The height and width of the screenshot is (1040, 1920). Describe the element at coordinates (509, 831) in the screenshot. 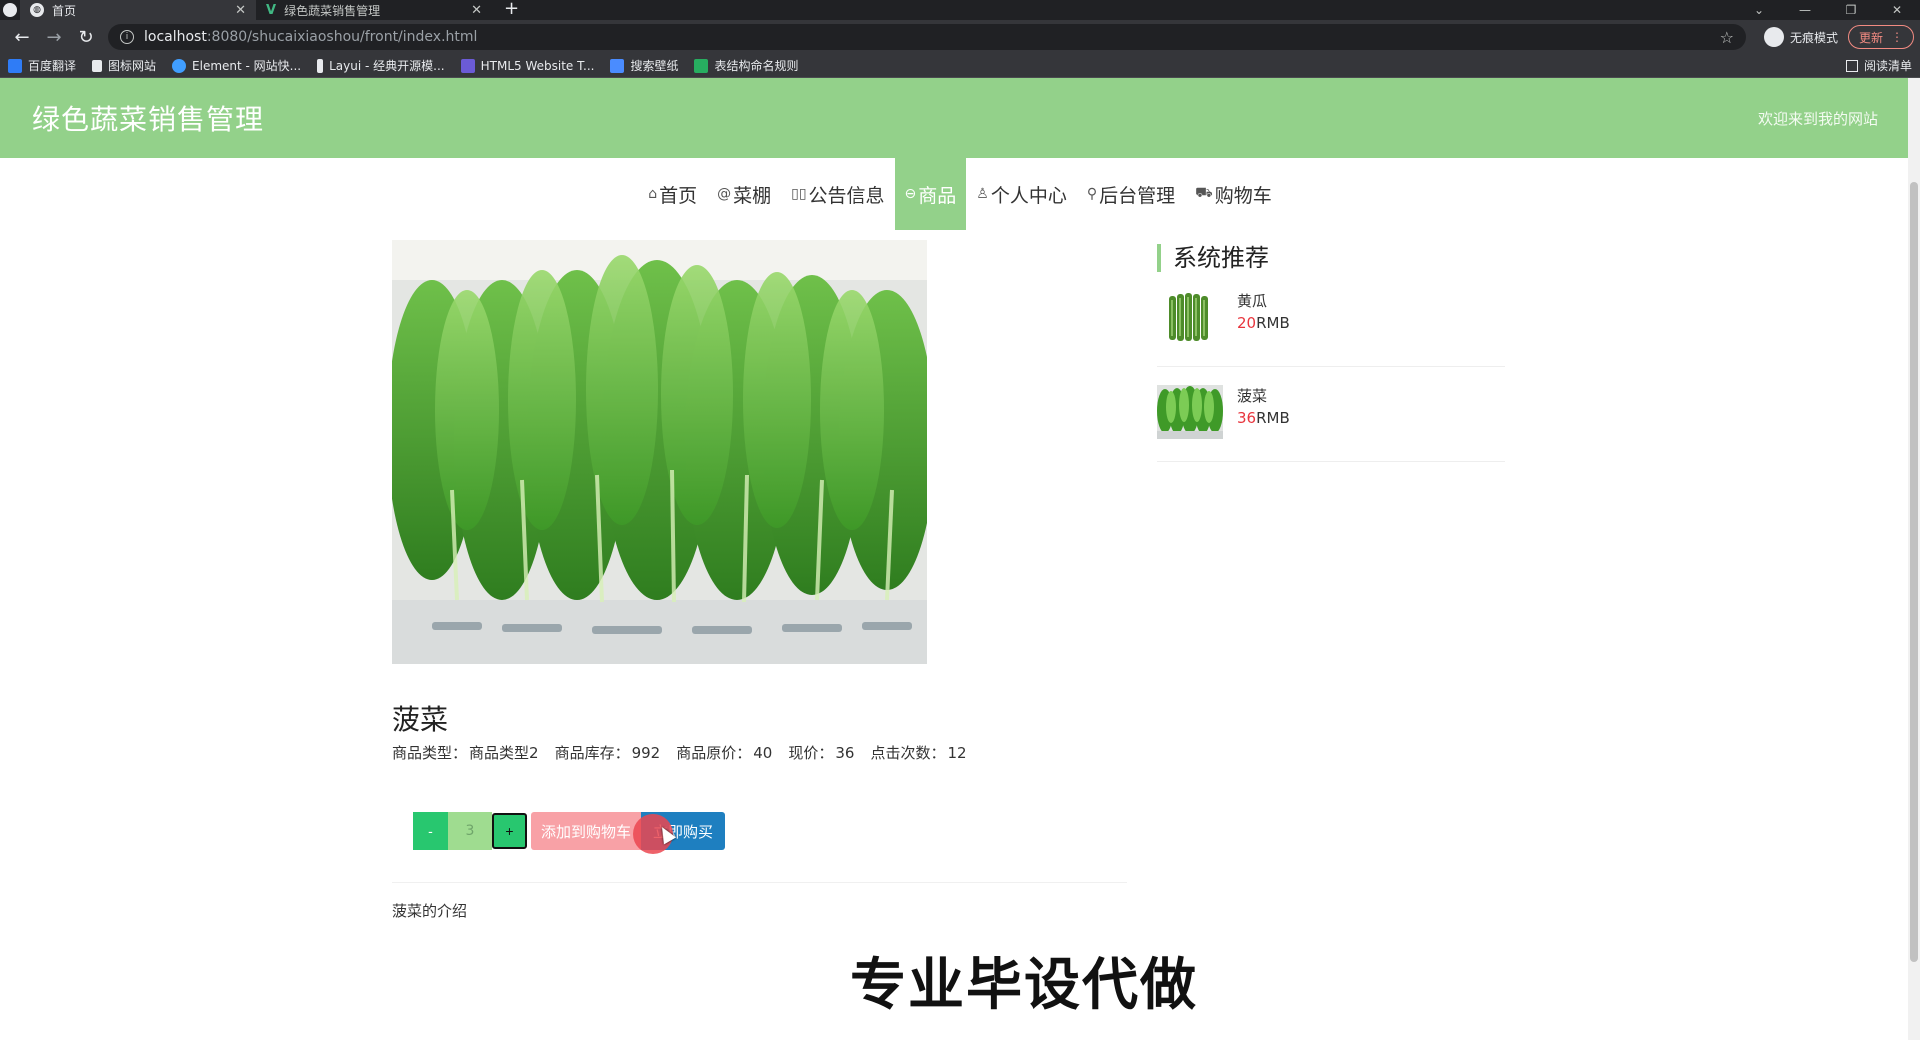

I see `quantity-increment-button: +` at that location.